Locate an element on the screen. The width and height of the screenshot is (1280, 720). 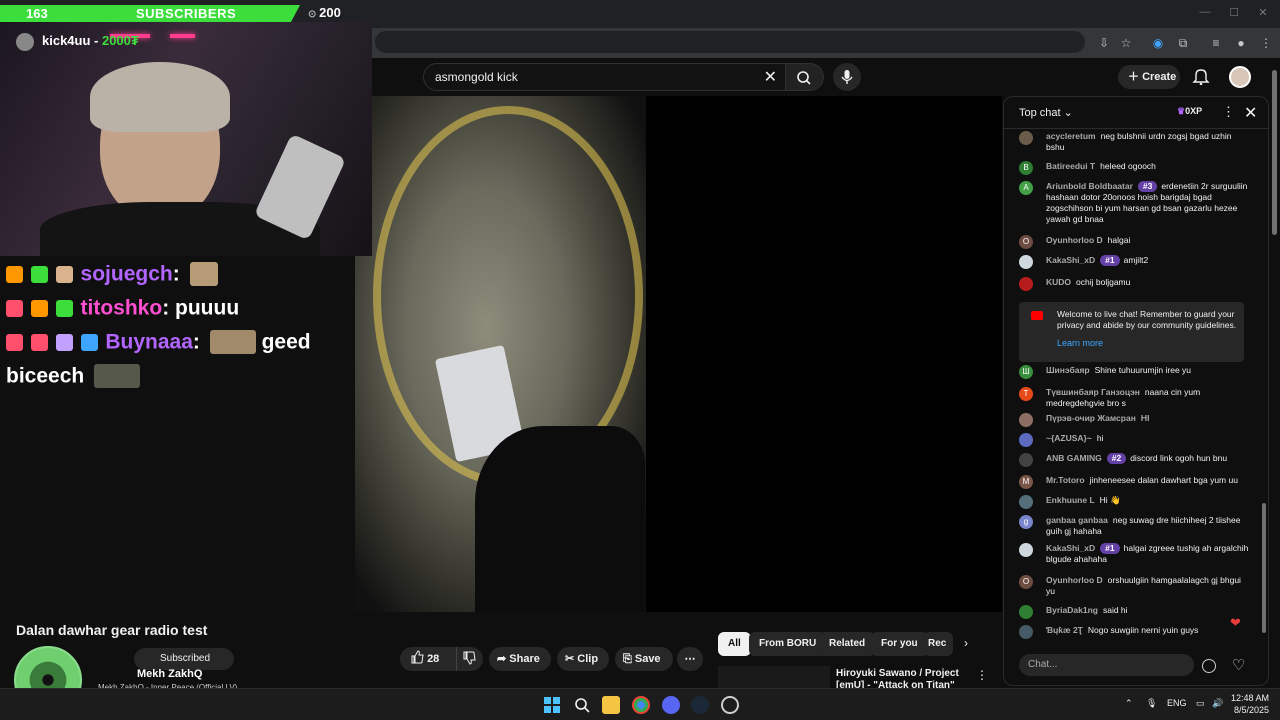
language-indicator: ENG is located at coordinates (1177, 703).